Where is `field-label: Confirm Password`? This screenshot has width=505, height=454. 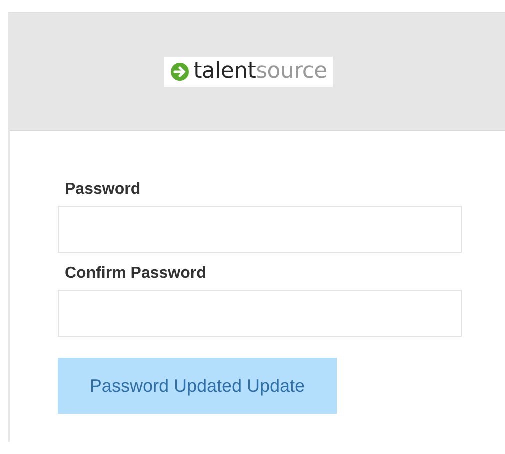
field-label: Confirm Password is located at coordinates (136, 274).